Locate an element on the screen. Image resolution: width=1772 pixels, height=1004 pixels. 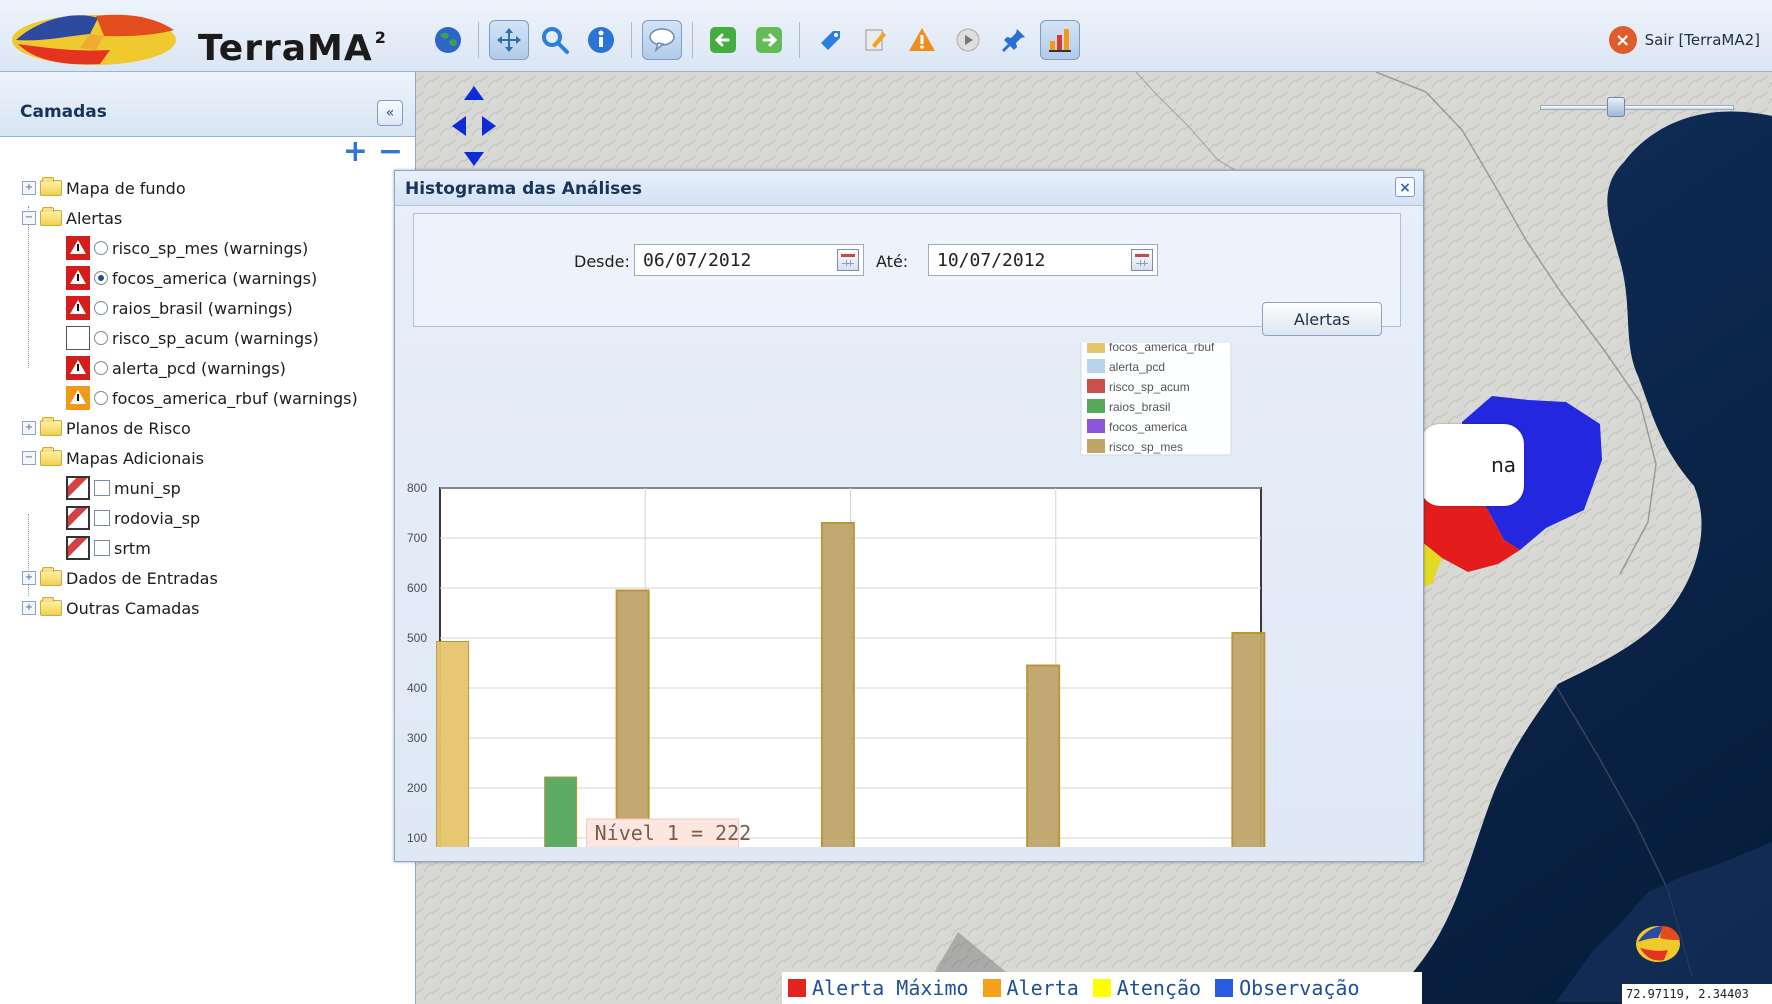
open-folder-icon is located at coordinates (51, 456).